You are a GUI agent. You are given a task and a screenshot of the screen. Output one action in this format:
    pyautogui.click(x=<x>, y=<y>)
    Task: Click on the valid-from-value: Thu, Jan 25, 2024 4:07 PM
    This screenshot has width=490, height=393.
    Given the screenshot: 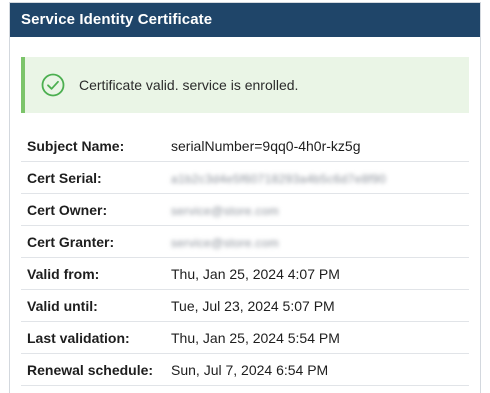 What is the action you would take?
    pyautogui.click(x=317, y=273)
    